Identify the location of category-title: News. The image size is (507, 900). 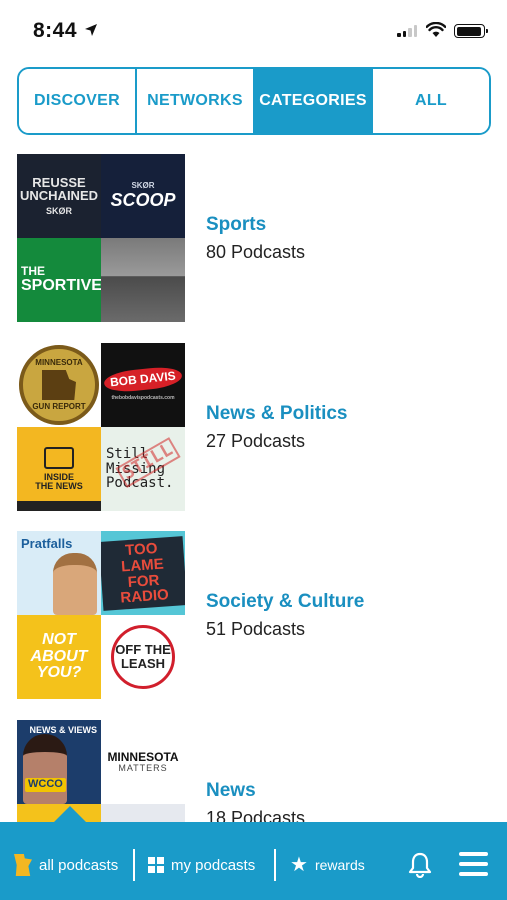
(231, 790).